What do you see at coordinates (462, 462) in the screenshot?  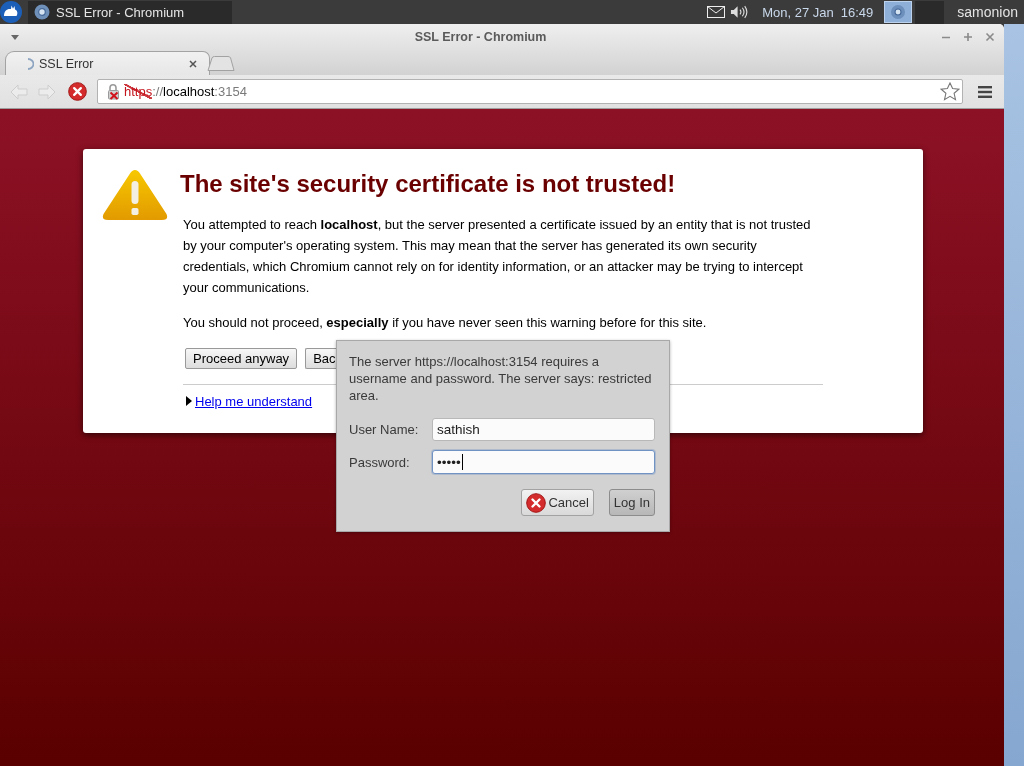 I see `text-caret-icon` at bounding box center [462, 462].